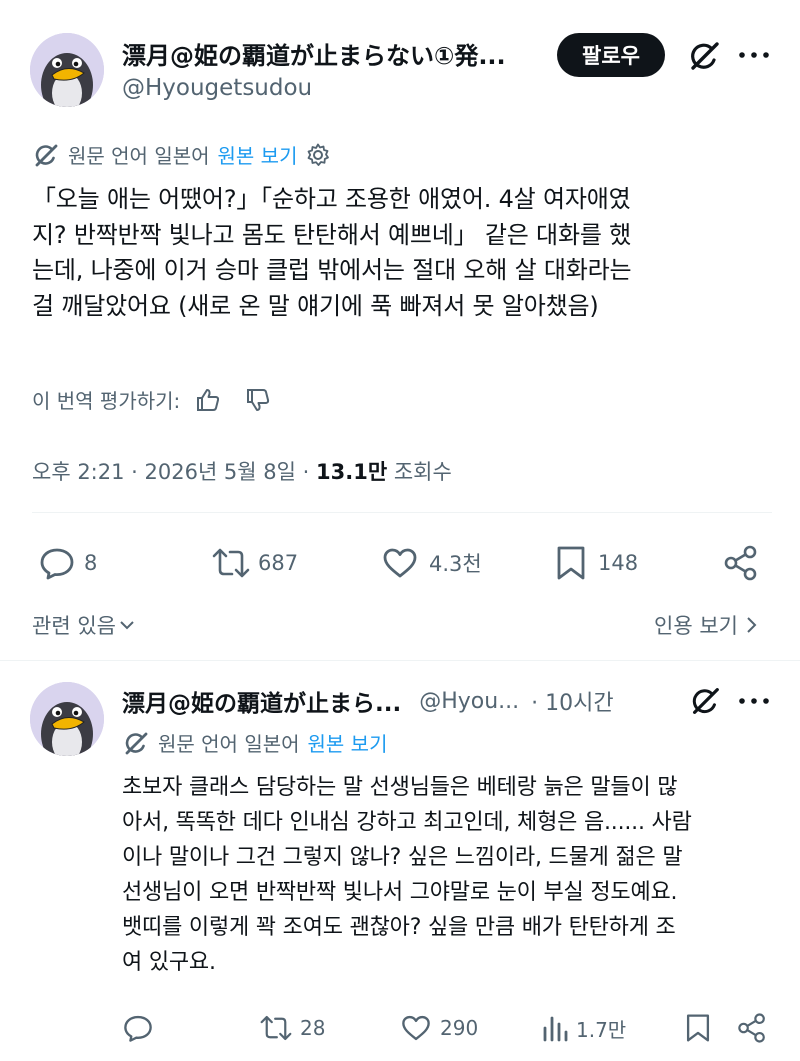 Image resolution: width=800 pixels, height=1061 pixels. I want to click on follow-button: 팔로우, so click(611, 55).